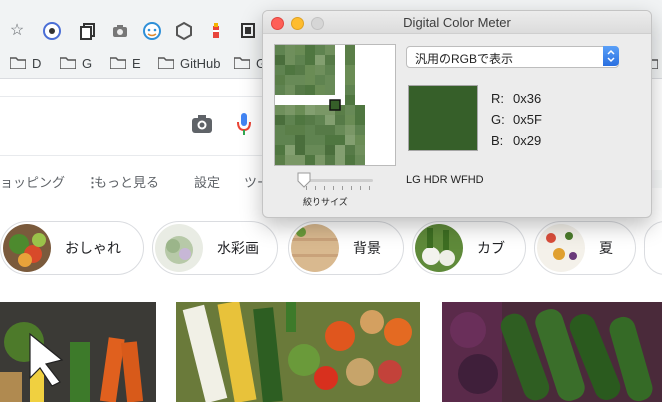 The height and width of the screenshot is (402, 662). Describe the element at coordinates (25, 63) in the screenshot. I see `bookmark-folder-1: D` at that location.